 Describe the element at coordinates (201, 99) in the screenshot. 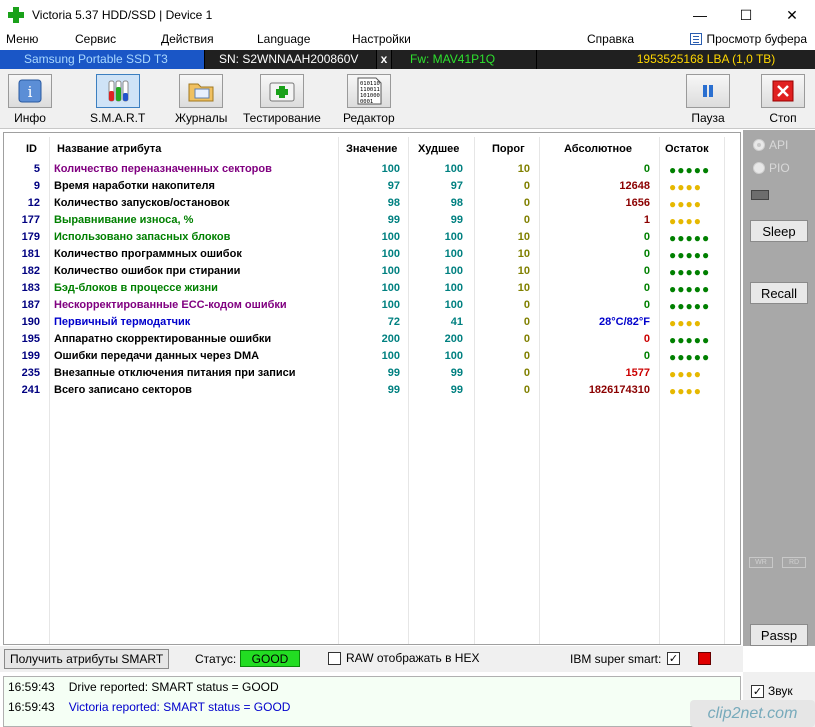

I see `logs-button: Журналы` at that location.